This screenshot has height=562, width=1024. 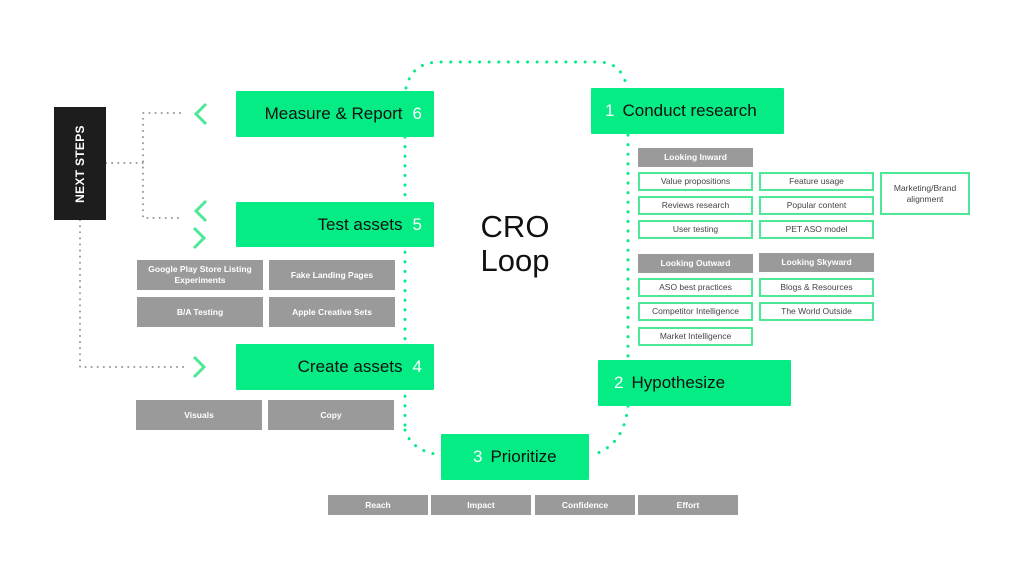 I want to click on research-item: Market Intelligence, so click(x=695, y=336).